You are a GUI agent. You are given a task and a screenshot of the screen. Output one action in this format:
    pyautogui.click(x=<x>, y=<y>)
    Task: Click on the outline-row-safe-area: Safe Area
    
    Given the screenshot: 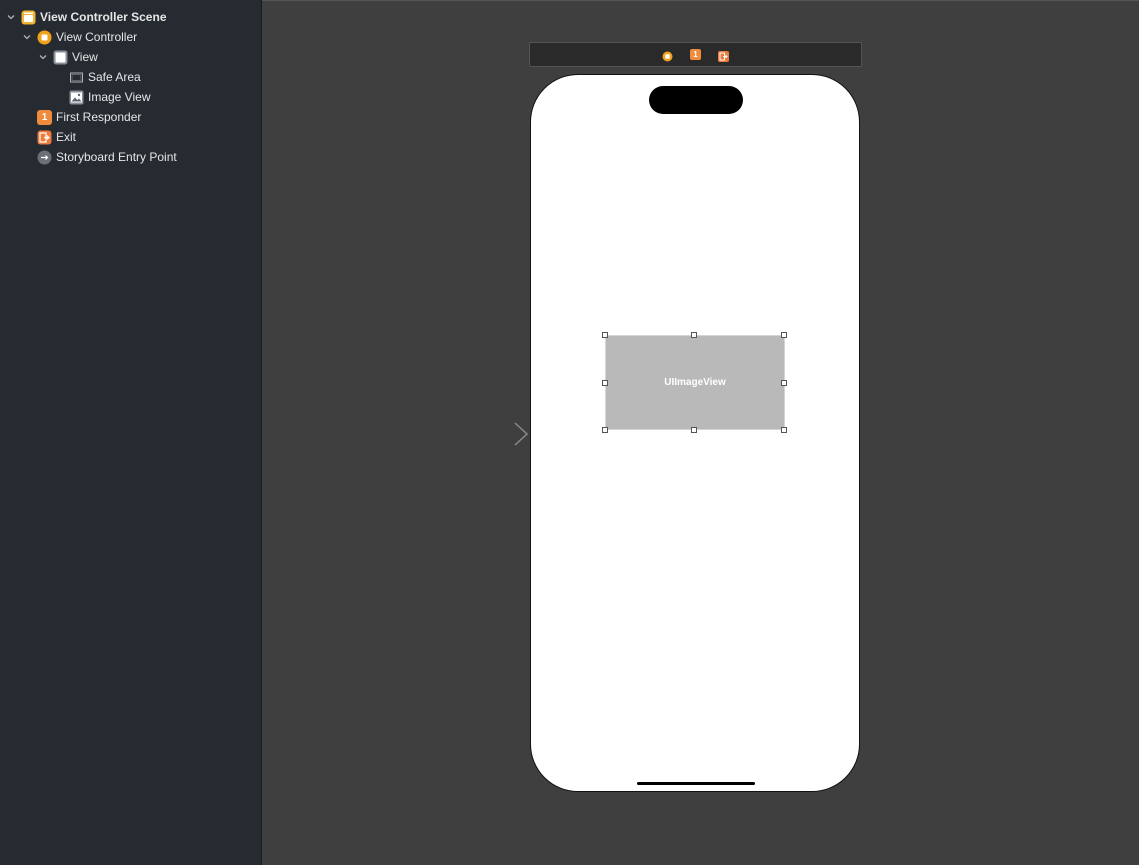 What is the action you would take?
    pyautogui.click(x=105, y=77)
    